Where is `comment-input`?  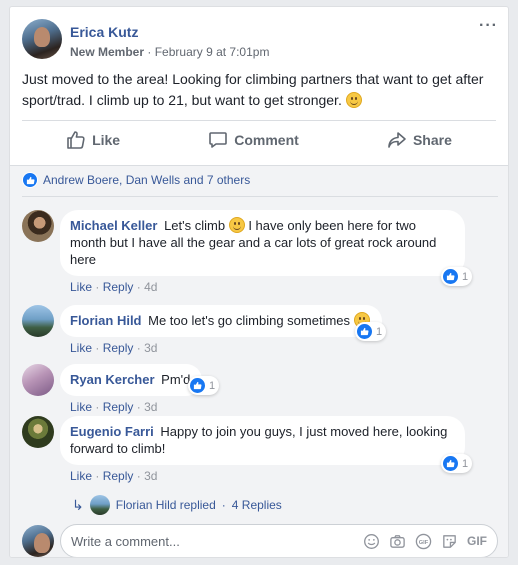 comment-input is located at coordinates (217, 541).